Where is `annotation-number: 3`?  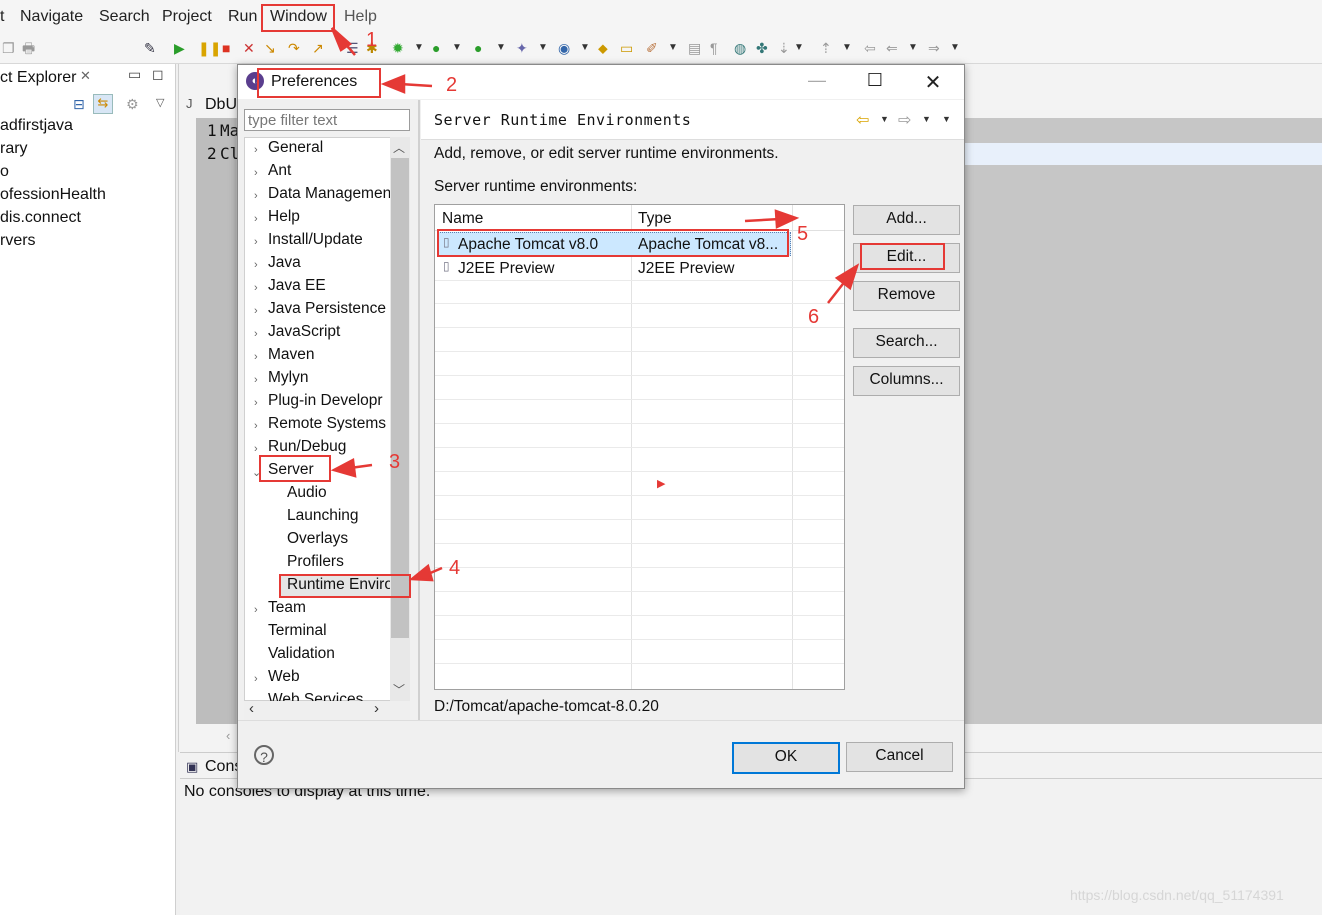
annotation-number: 3 is located at coordinates (395, 462).